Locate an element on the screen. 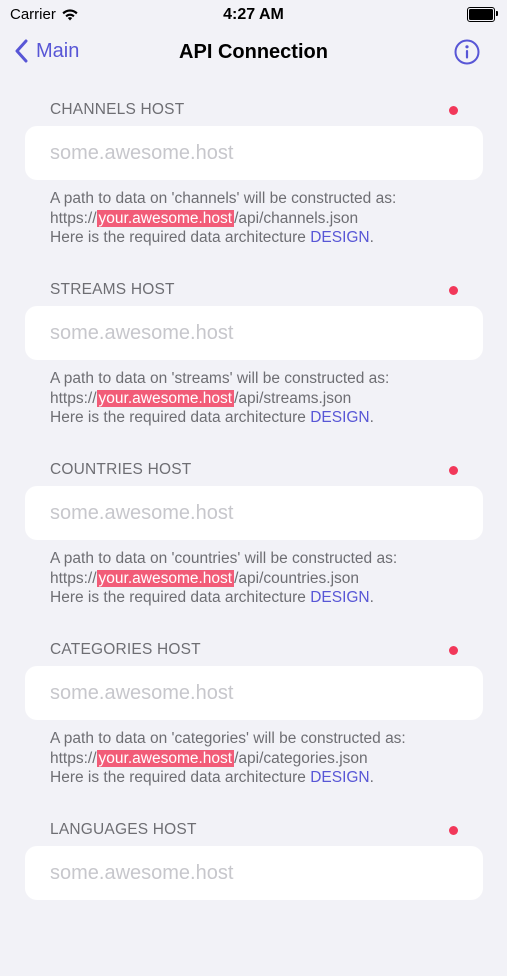  battery-fill is located at coordinates (481, 14).